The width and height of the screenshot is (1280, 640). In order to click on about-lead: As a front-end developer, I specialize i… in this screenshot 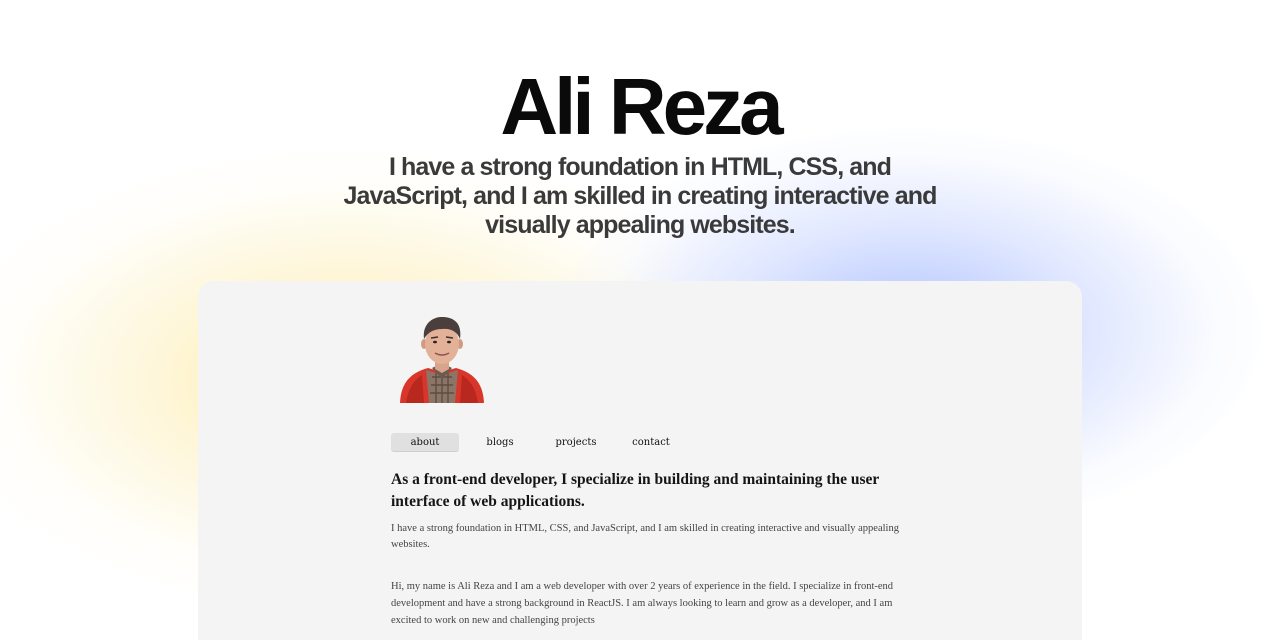, I will do `click(635, 490)`.